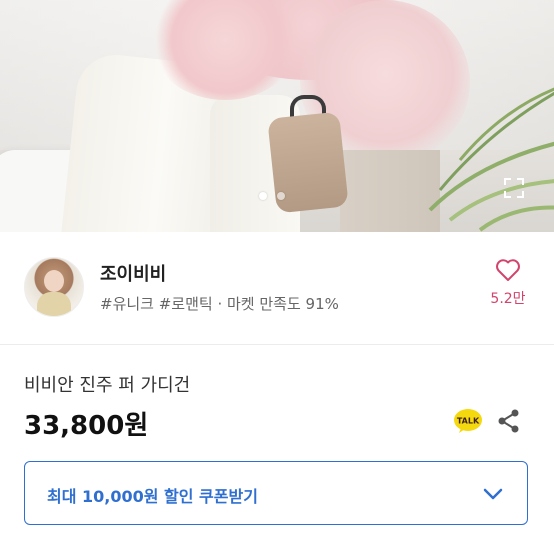 The image size is (554, 554). I want to click on seller-tags: #유니크 #로맨틱 · 마켓 만족도 91%, so click(219, 304).